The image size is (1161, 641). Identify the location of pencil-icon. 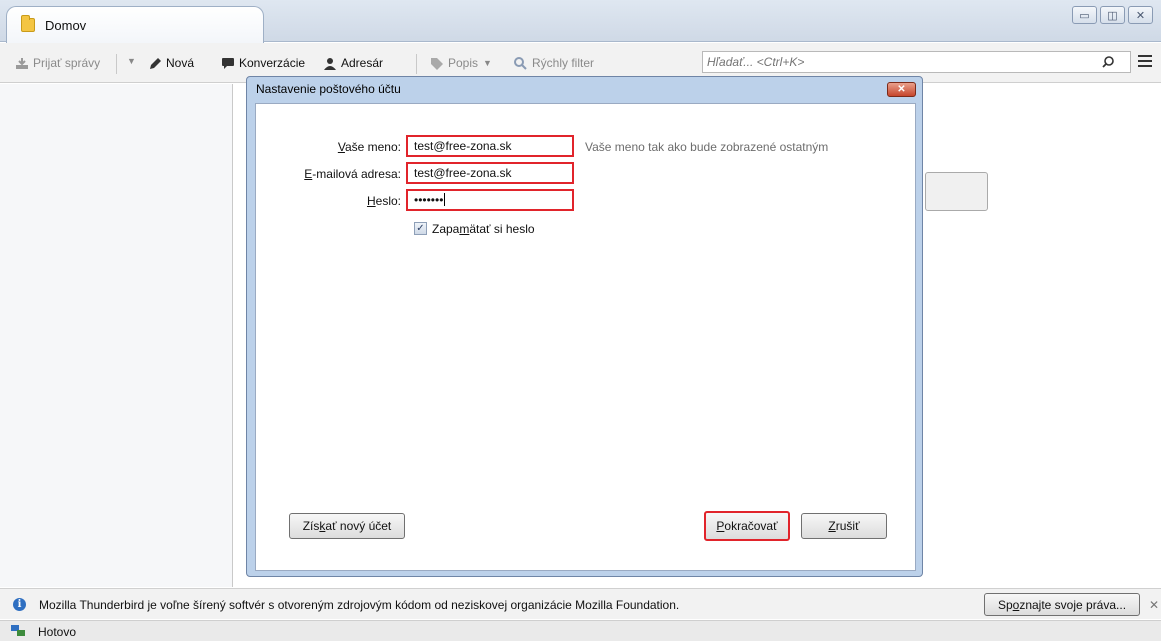
(155, 63).